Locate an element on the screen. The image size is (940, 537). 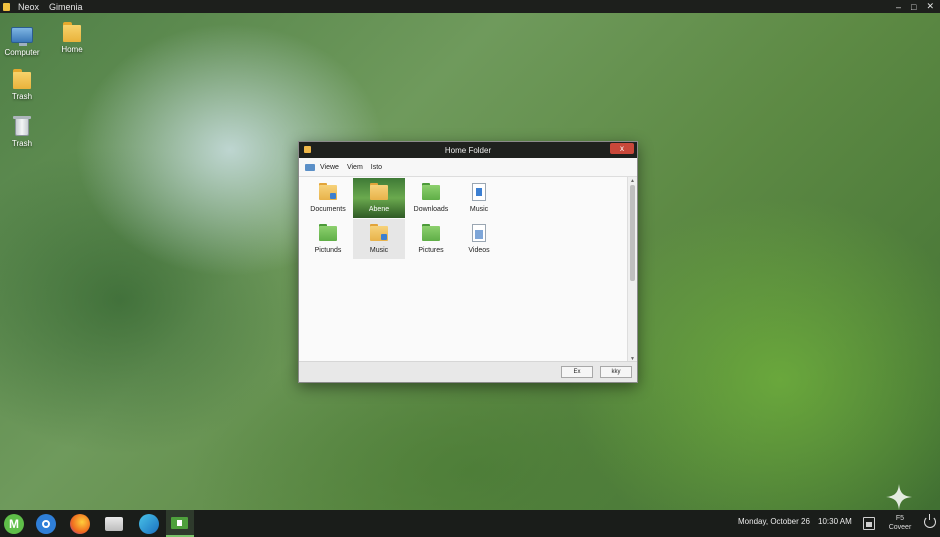
tray-label: Coveer is located at coordinates (900, 527).